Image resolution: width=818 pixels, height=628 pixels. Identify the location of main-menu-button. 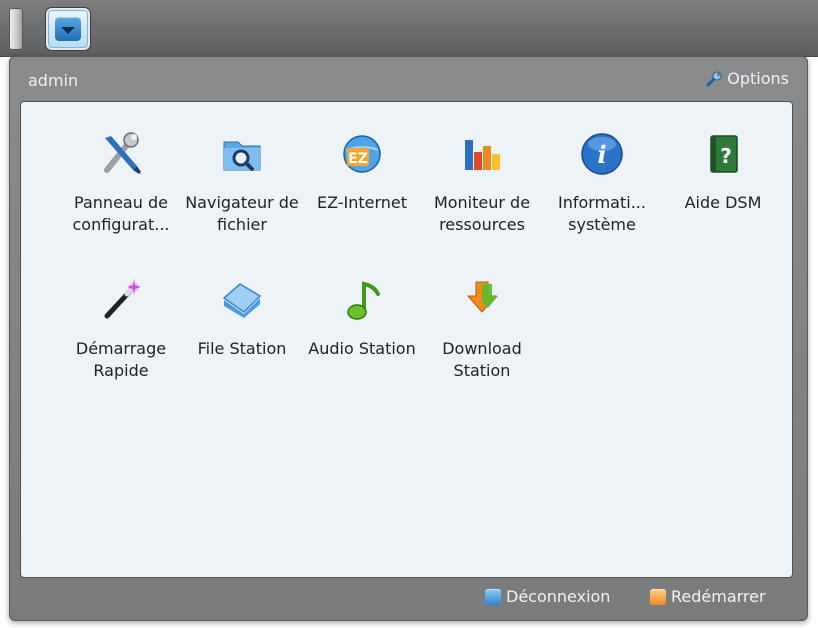
(68, 29).